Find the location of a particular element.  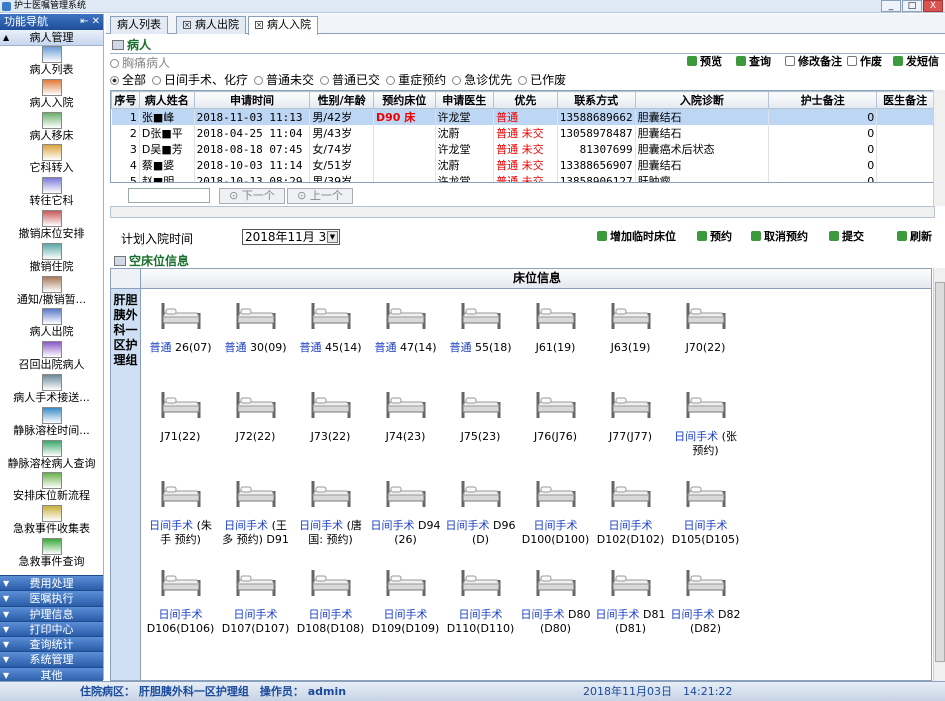

column-header: 优先 is located at coordinates (525, 100).